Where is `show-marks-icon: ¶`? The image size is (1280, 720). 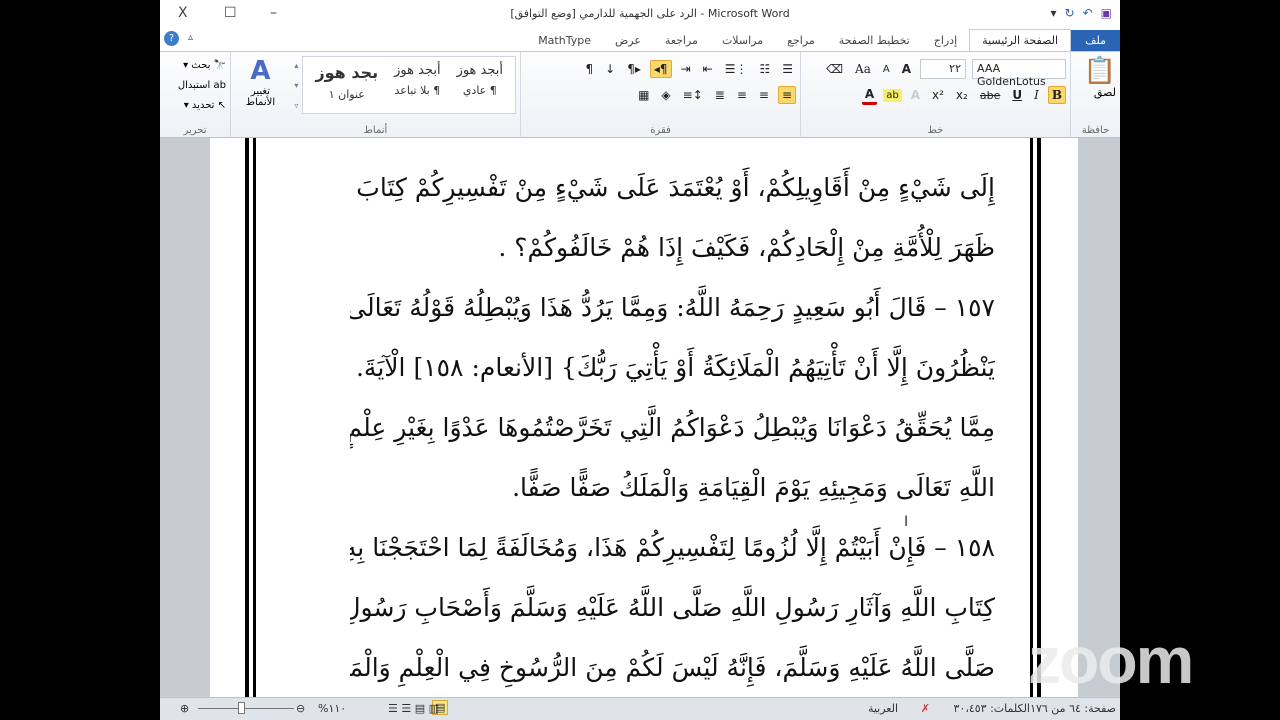
show-marks-icon: ¶ is located at coordinates (590, 69).